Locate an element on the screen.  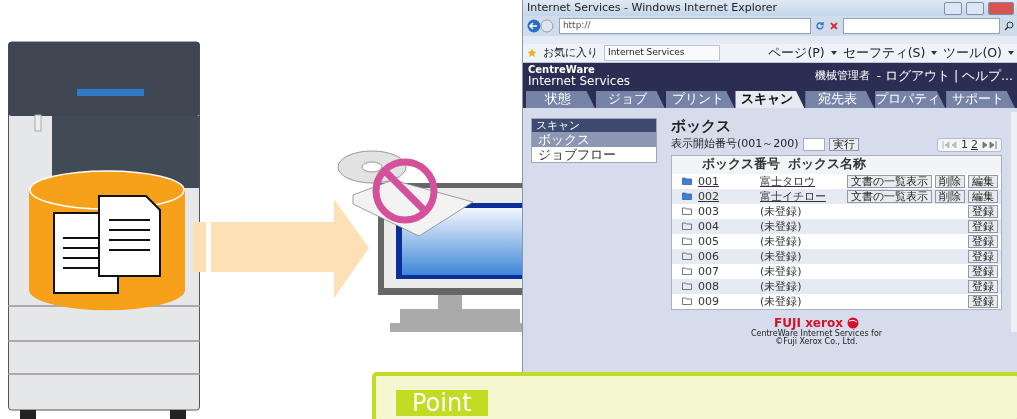
box-number: 006 is located at coordinates (709, 256).